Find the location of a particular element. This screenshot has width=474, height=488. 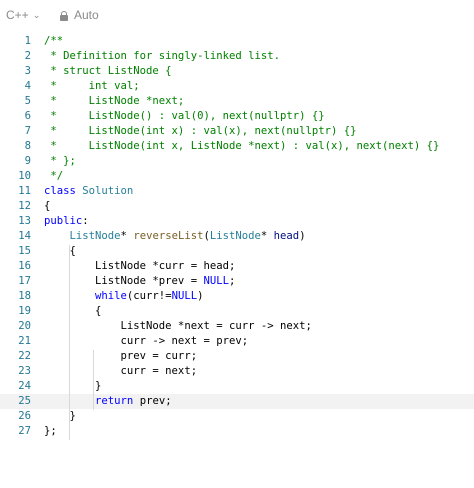

code-text: return prev; is located at coordinates (108, 401).